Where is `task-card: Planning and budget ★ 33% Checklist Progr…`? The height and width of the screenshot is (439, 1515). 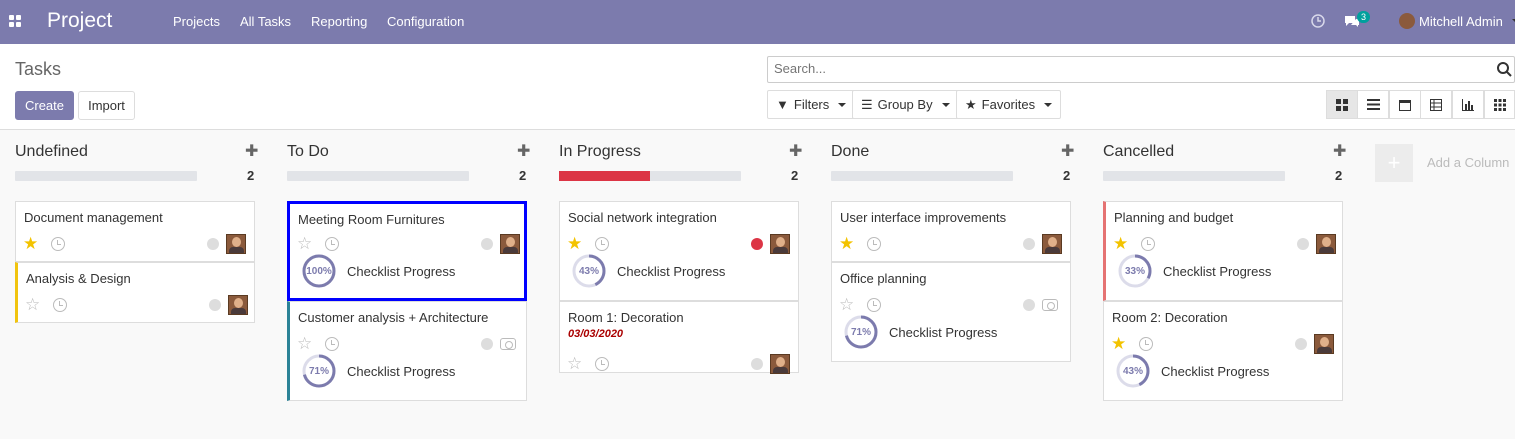 task-card: Planning and budget ★ 33% Checklist Progr… is located at coordinates (1223, 251).